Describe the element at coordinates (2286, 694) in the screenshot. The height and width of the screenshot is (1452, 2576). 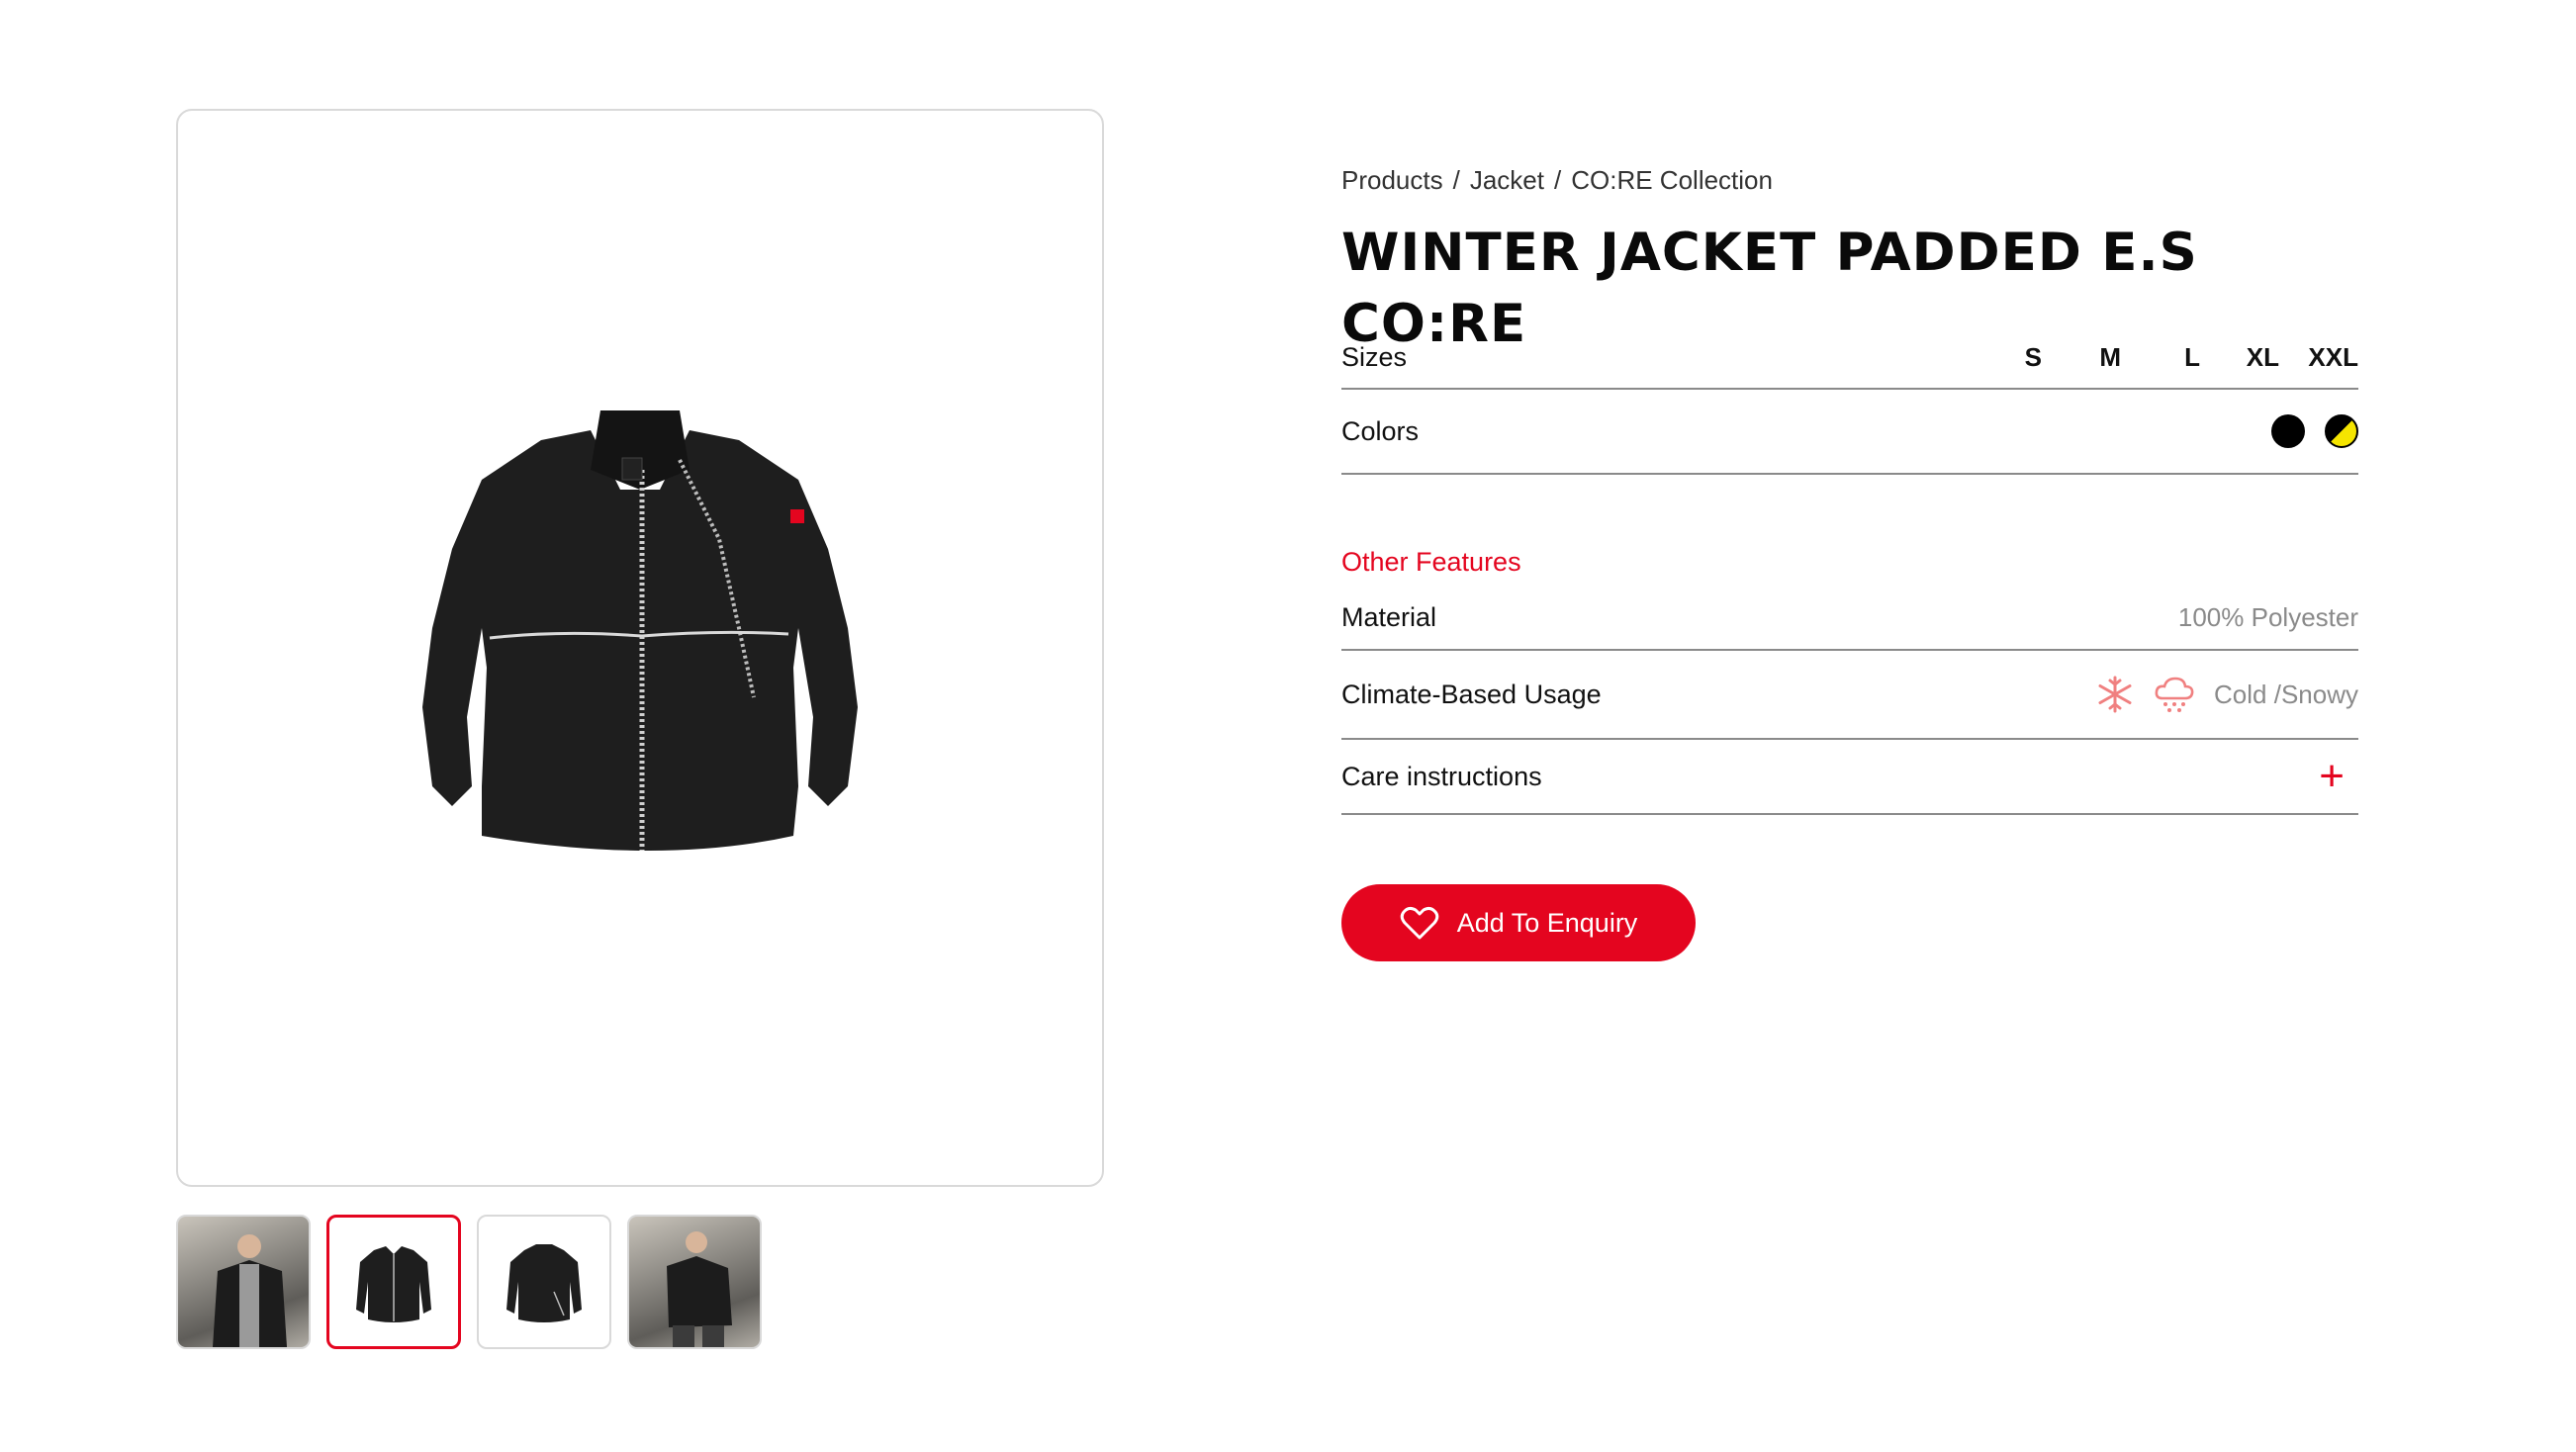
I see `climate-value: Cold /Snowy` at that location.